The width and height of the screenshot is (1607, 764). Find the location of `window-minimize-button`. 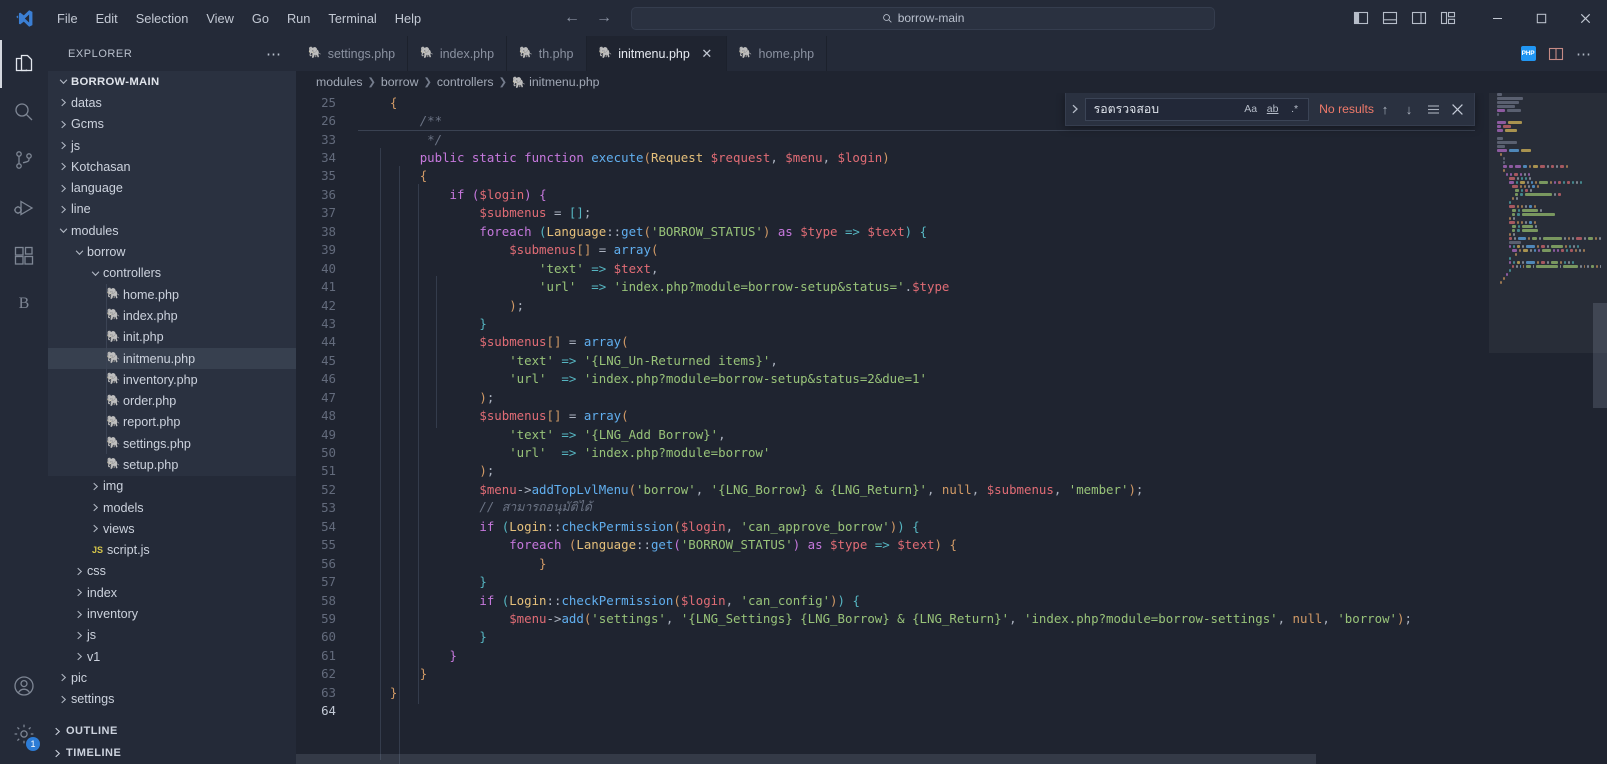

window-minimize-button is located at coordinates (1497, 18).